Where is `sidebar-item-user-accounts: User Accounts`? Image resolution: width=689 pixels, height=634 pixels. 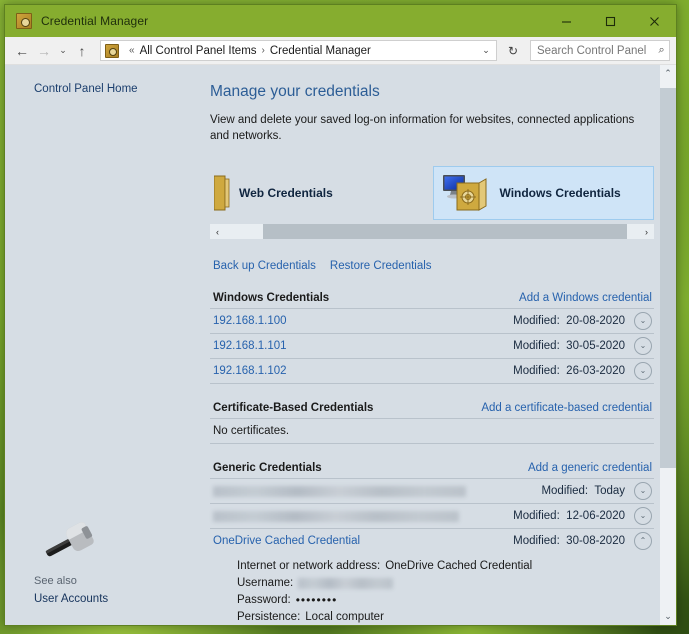
sidebar-item-user-accounts: User Accounts is located at coordinates (109, 599).